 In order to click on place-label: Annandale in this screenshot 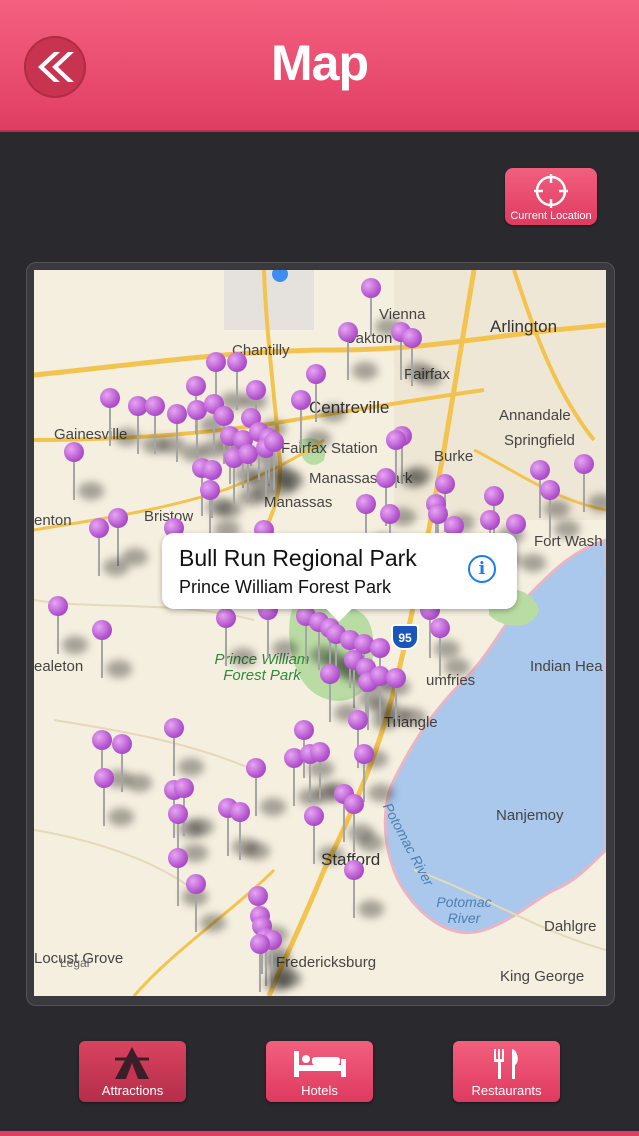, I will do `click(535, 415)`.